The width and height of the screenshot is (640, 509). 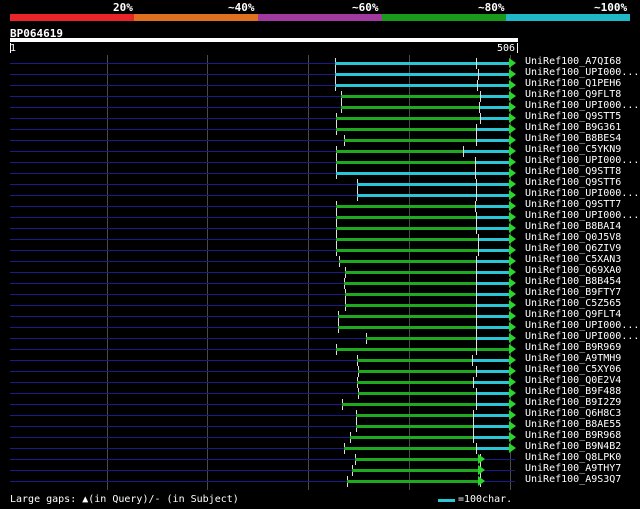 What do you see at coordinates (573, 61) in the screenshot?
I see `hit-label: UniRef100_A7QI68` at bounding box center [573, 61].